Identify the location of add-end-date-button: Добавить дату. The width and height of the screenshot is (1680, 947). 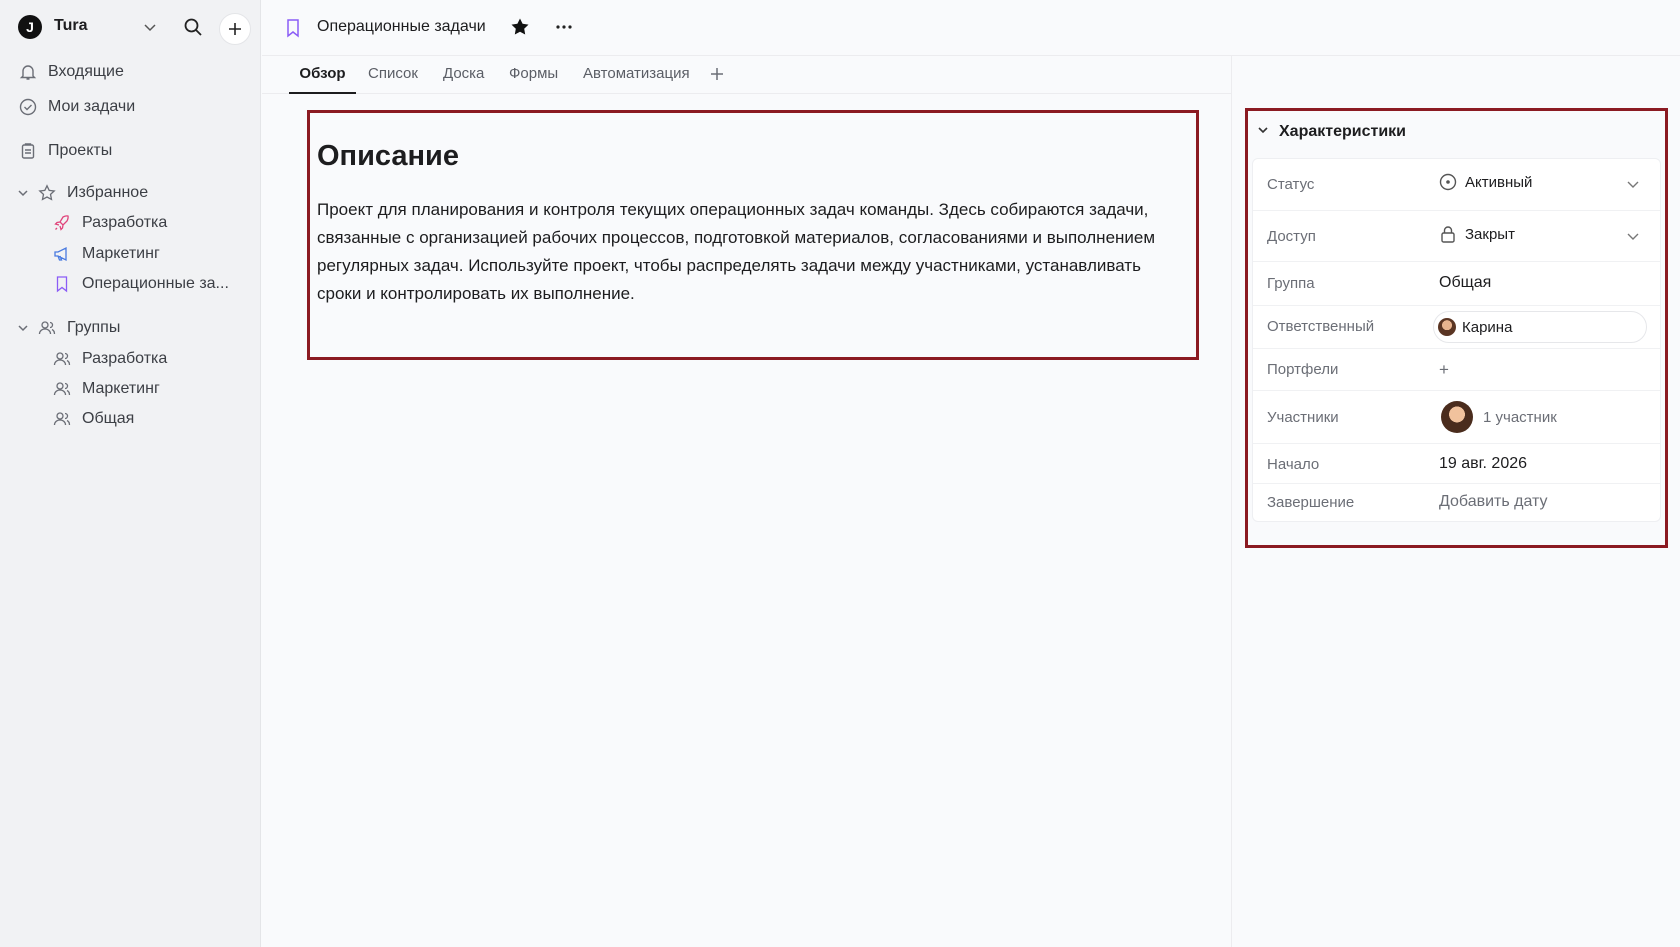
(1493, 502).